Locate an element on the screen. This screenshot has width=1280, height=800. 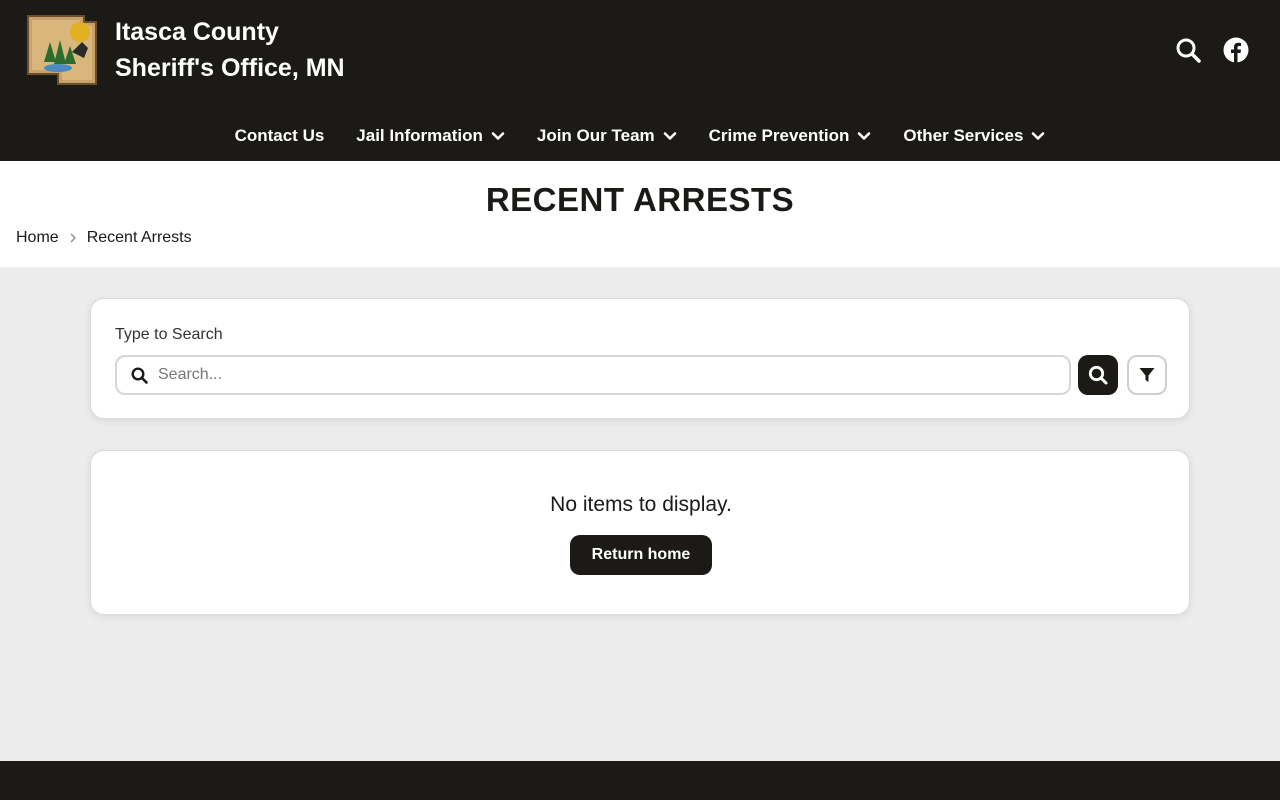
filter-button is located at coordinates (1147, 375).